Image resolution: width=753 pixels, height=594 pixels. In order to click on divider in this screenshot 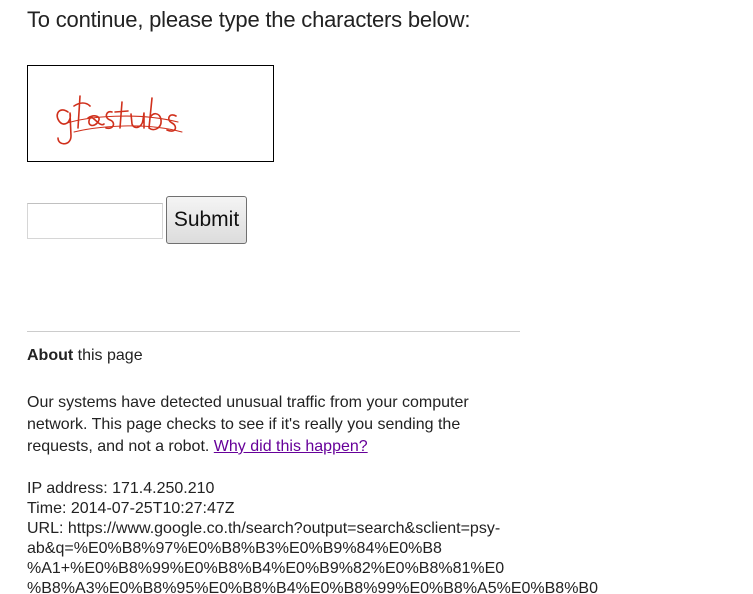, I will do `click(273, 331)`.